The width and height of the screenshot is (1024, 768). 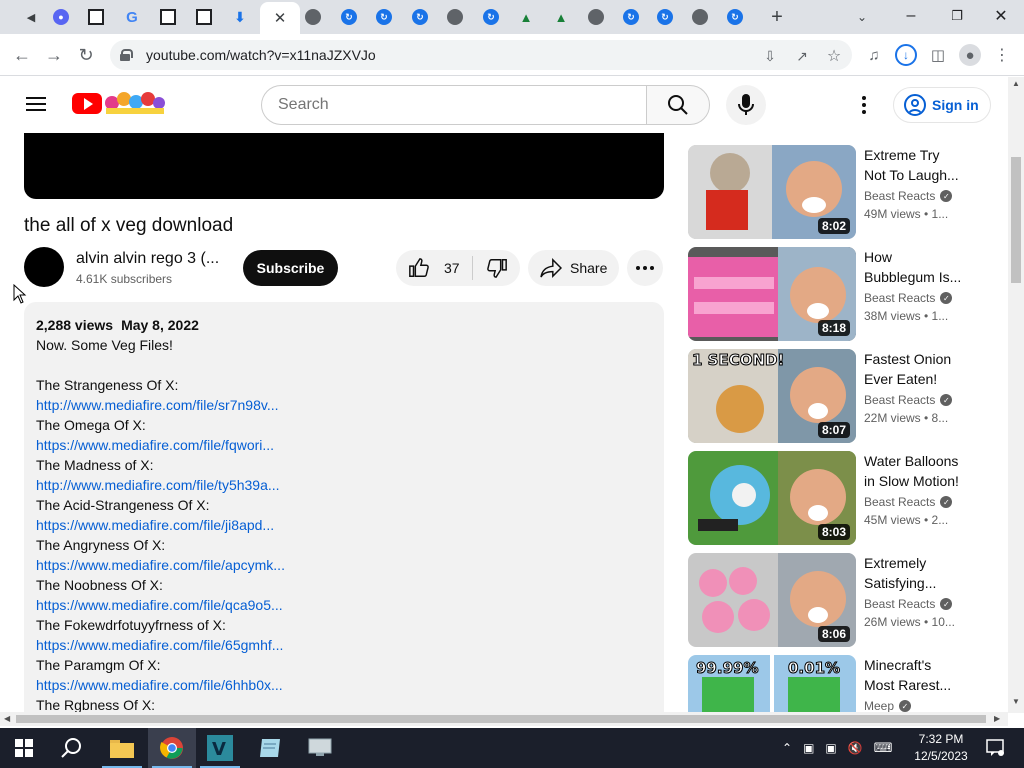 I want to click on video-thumbnail: 8:02, so click(x=772, y=192).